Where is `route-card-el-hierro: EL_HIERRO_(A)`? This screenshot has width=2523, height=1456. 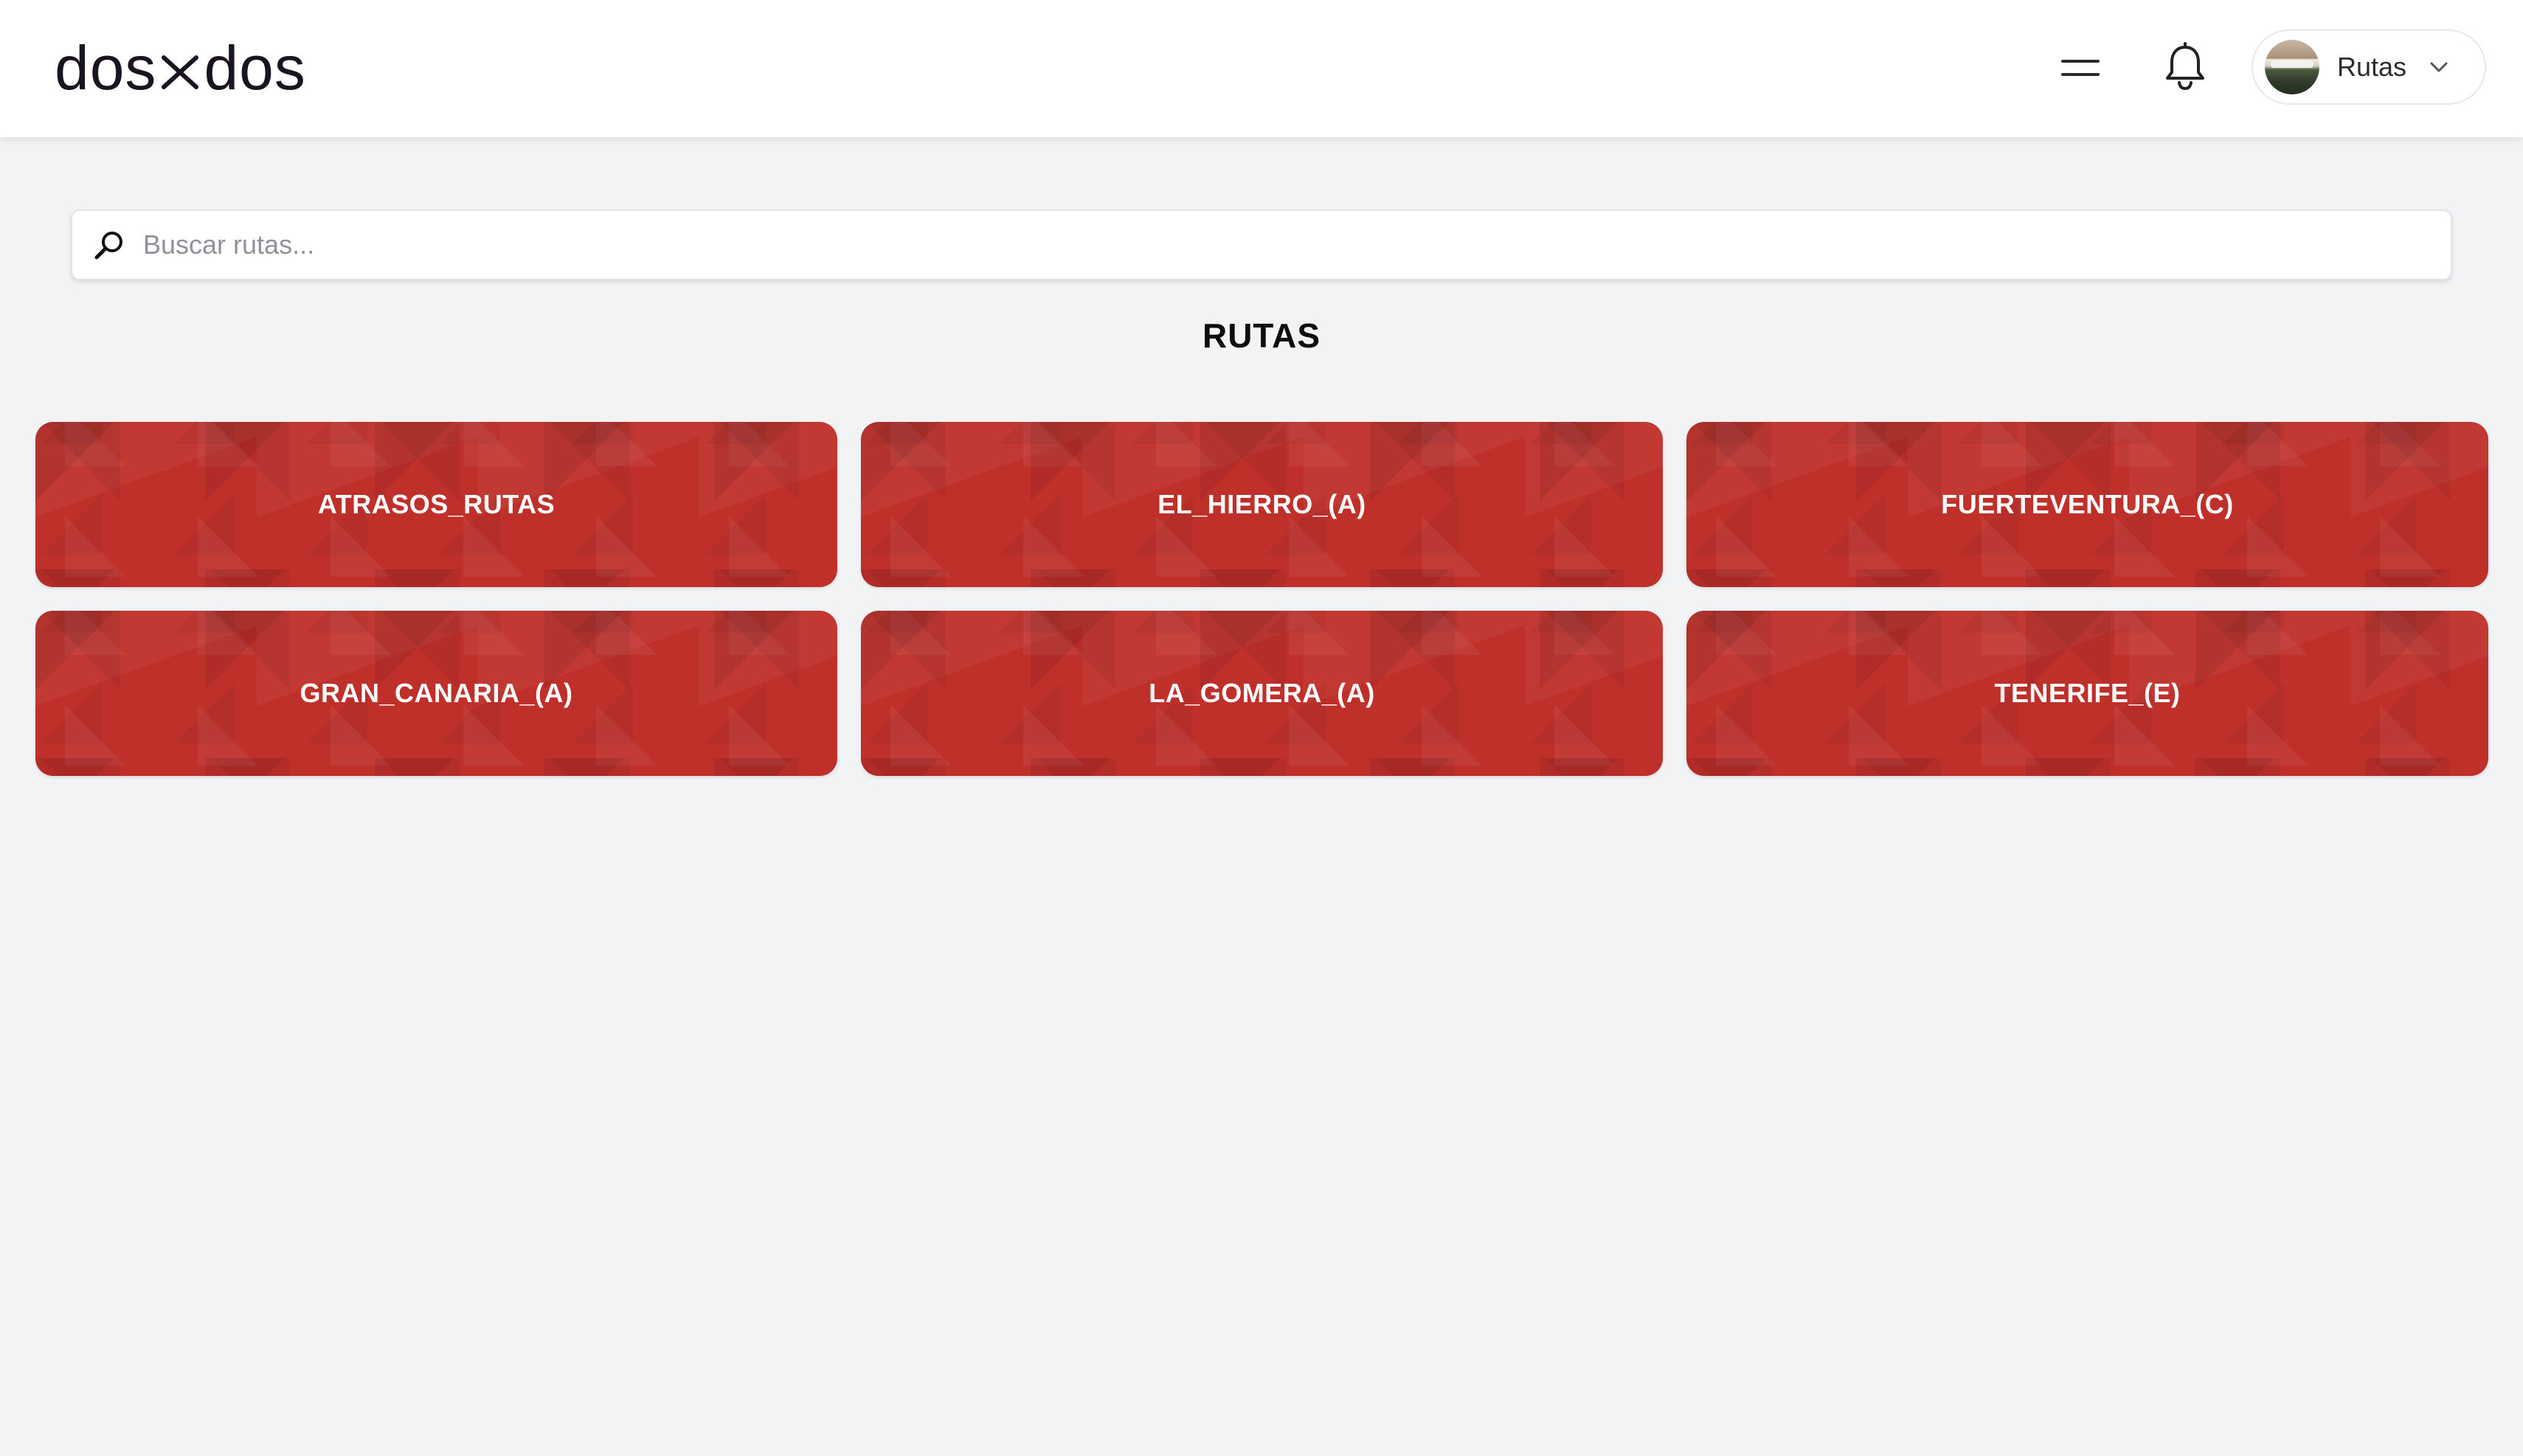
route-card-el-hierro: EL_HIERRO_(A) is located at coordinates (1262, 504).